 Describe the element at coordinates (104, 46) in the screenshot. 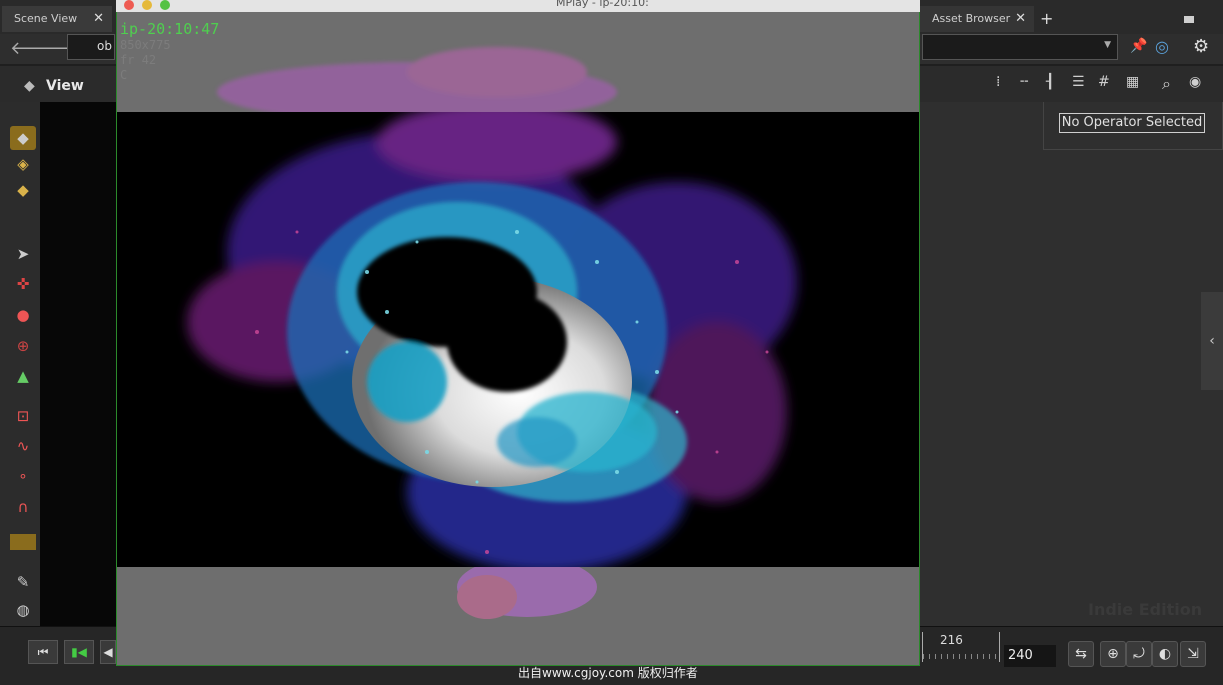

I see `network-path-text: ob` at that location.